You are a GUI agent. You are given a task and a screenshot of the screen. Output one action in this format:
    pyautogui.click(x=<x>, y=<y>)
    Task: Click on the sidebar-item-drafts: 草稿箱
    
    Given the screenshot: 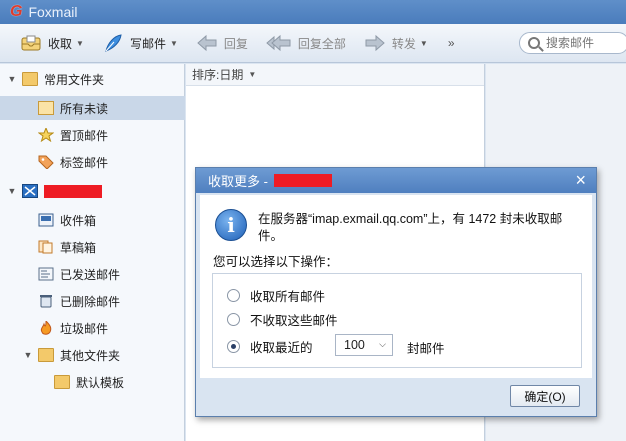 What is the action you would take?
    pyautogui.click(x=92, y=247)
    